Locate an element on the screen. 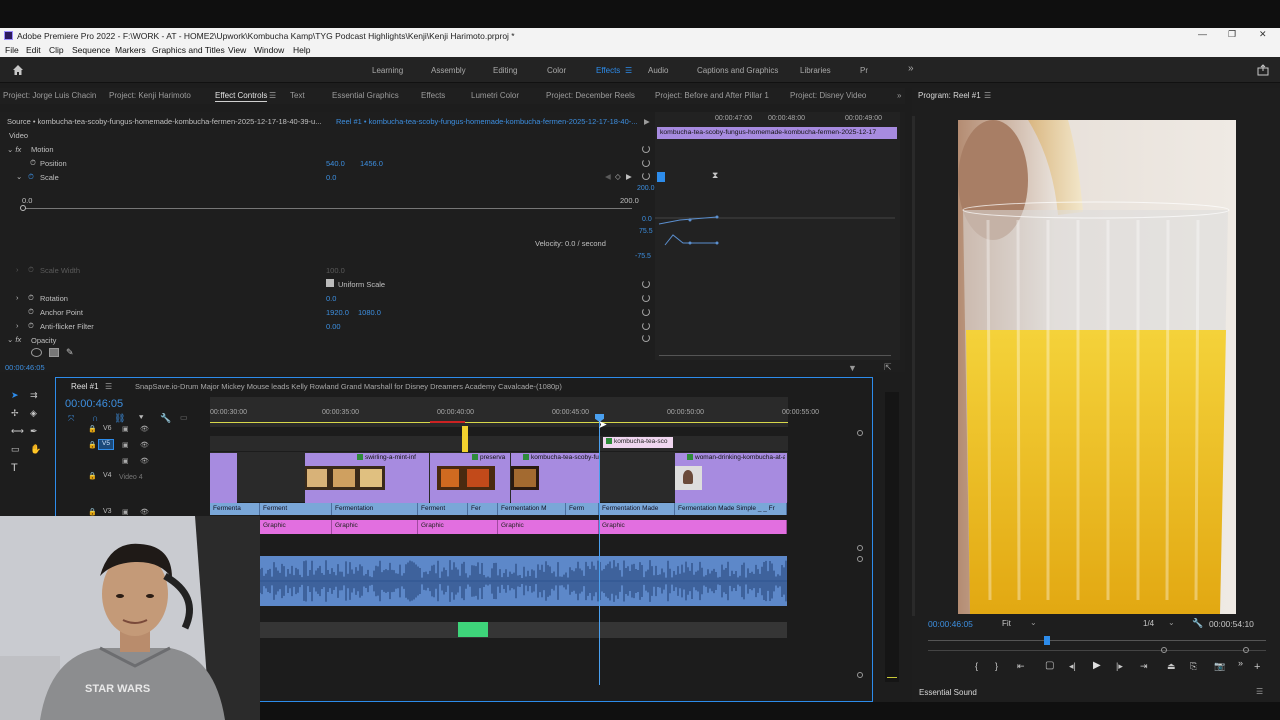 The height and width of the screenshot is (720, 1280). pen-tool-icon: ✒ is located at coordinates (35, 431).